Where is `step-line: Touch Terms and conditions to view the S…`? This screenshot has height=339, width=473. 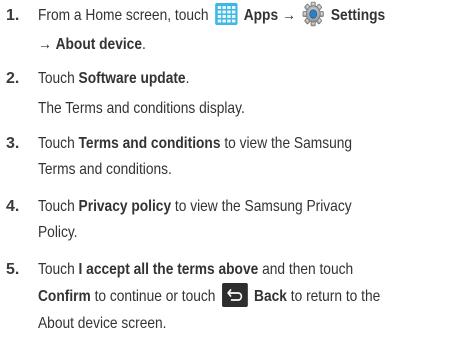
step-line: Touch Terms and conditions to view the S… is located at coordinates (195, 143).